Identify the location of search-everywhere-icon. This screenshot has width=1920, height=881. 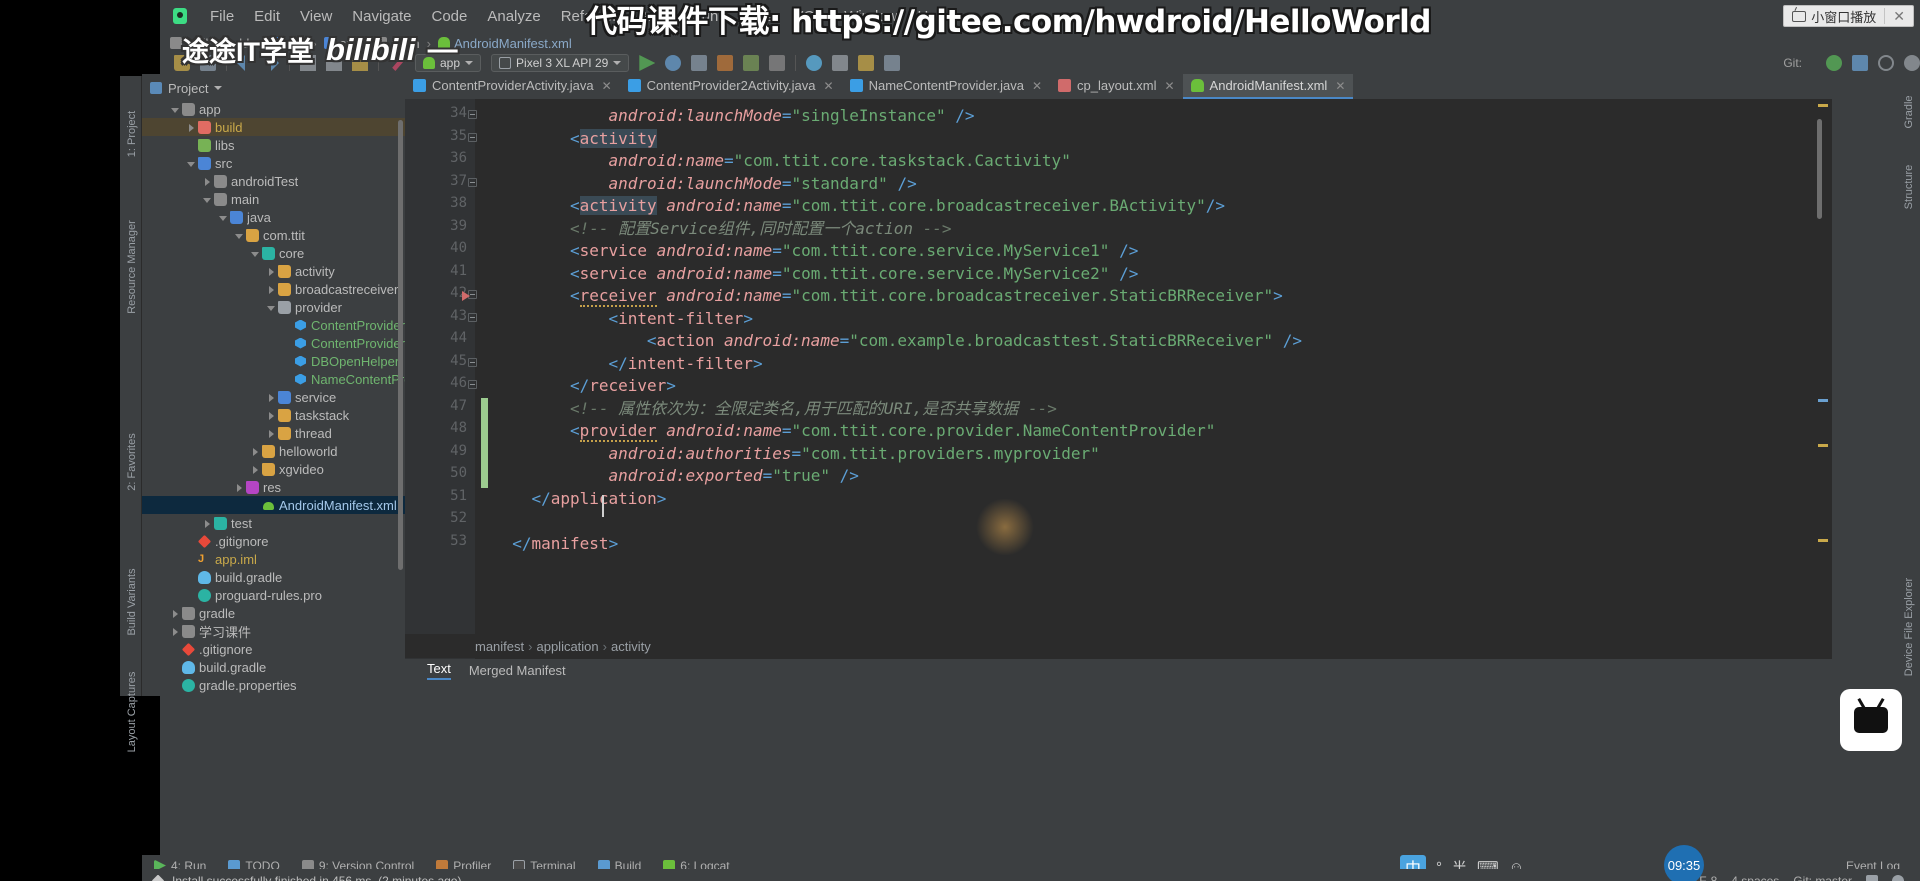
(1886, 63).